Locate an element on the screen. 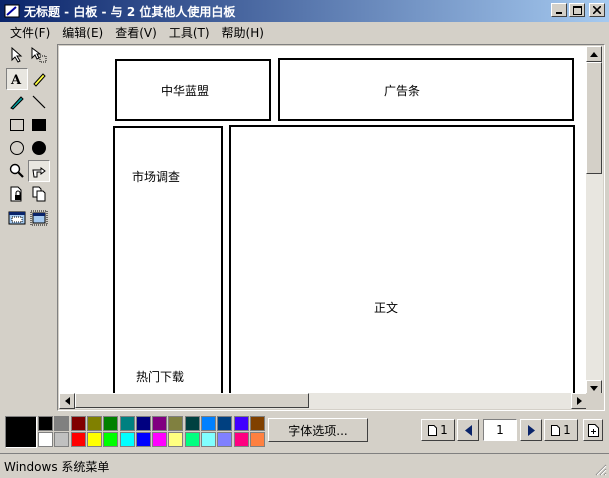  scroll-left-button is located at coordinates (67, 401).